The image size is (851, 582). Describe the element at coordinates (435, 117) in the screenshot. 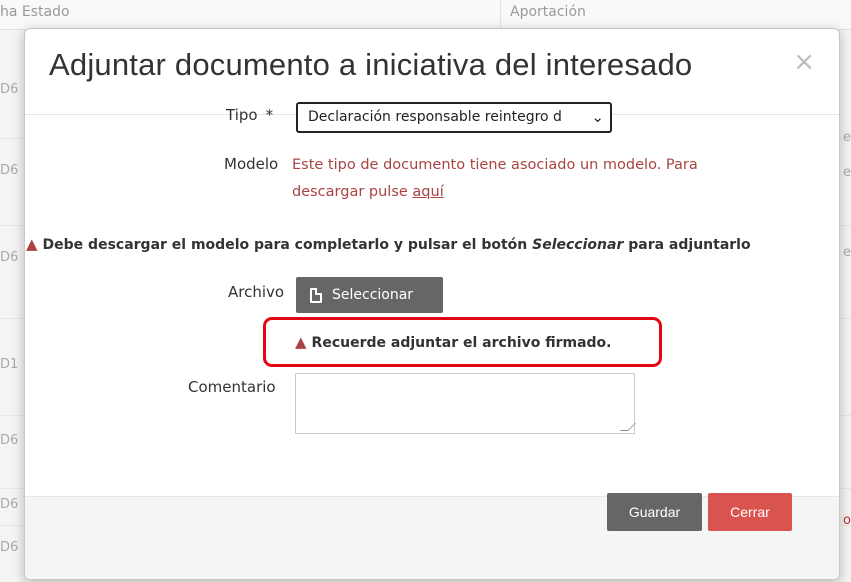

I see `tipo-select-value: Declaración responsable reintegro d` at that location.